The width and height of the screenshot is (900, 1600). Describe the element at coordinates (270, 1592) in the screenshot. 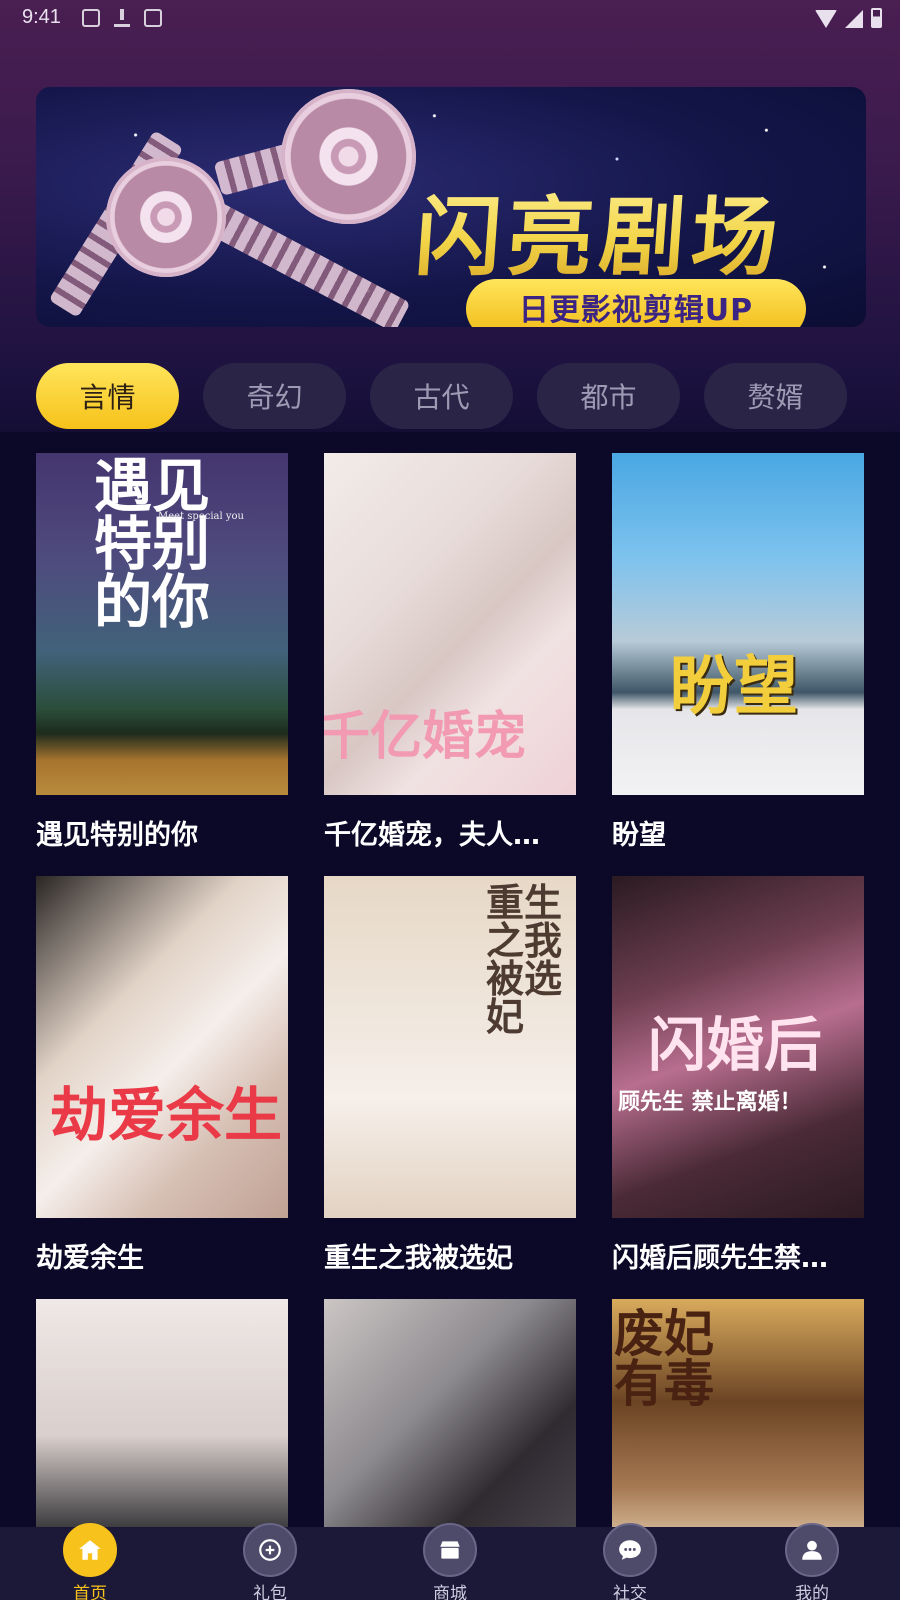

I see `nav-label: 礼包` at that location.